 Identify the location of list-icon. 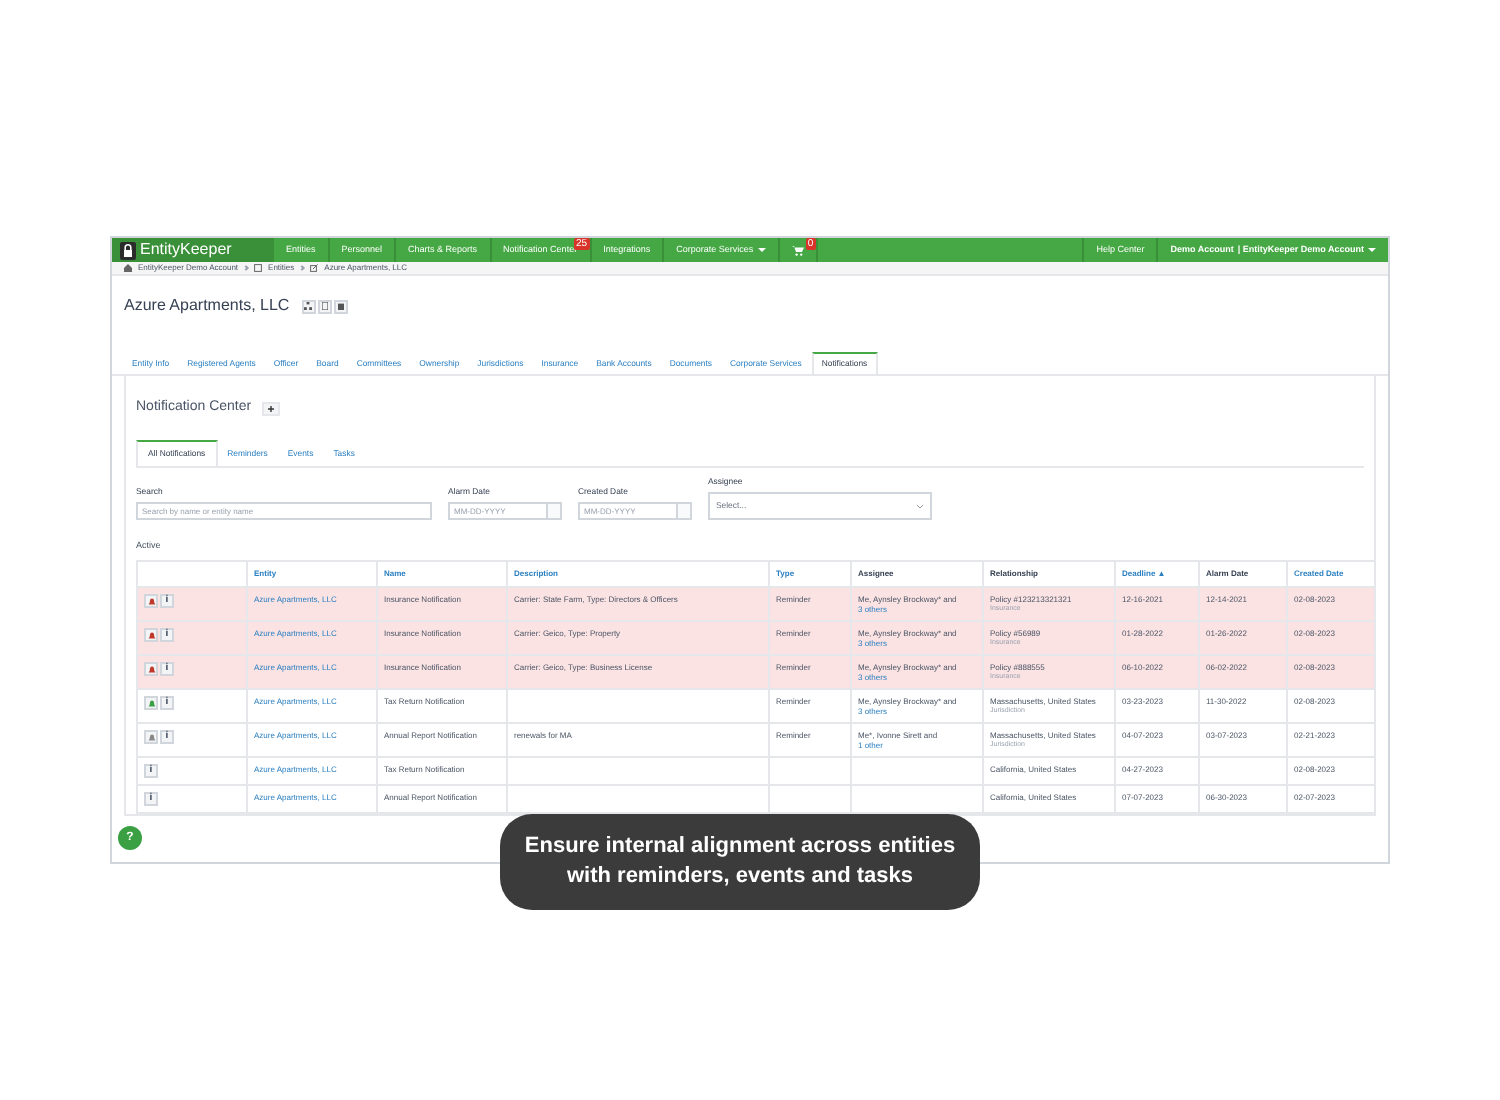
(258, 268).